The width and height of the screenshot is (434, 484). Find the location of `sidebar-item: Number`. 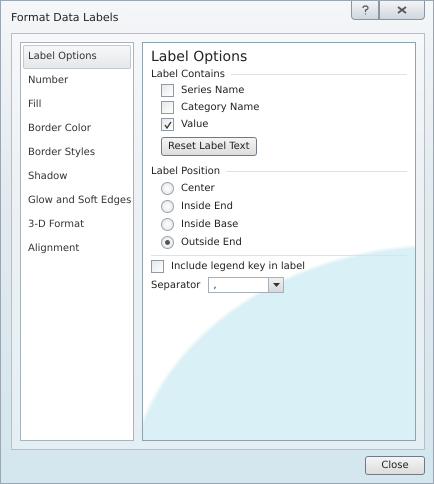

sidebar-item: Number is located at coordinates (77, 81).